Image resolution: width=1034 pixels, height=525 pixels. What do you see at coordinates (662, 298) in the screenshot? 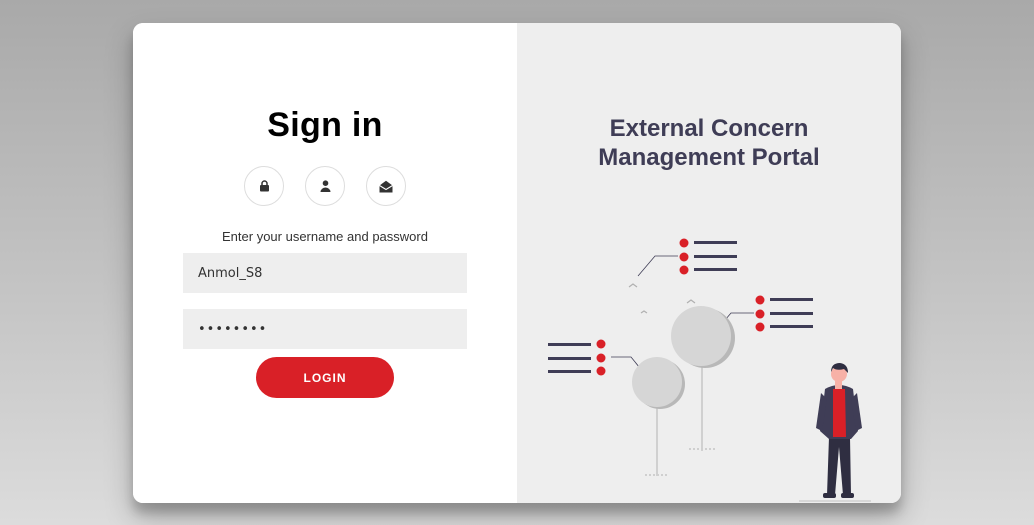
I see `birds` at bounding box center [662, 298].